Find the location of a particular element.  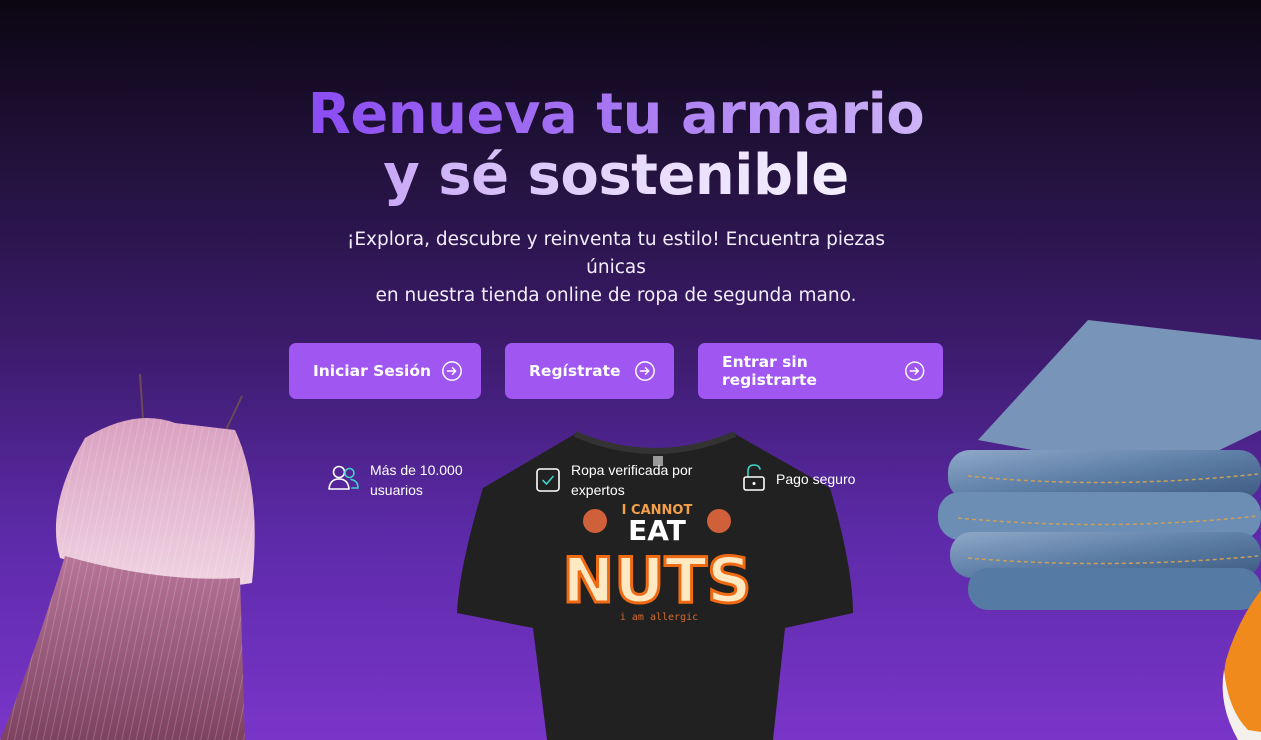

dress-image is located at coordinates (127, 556).